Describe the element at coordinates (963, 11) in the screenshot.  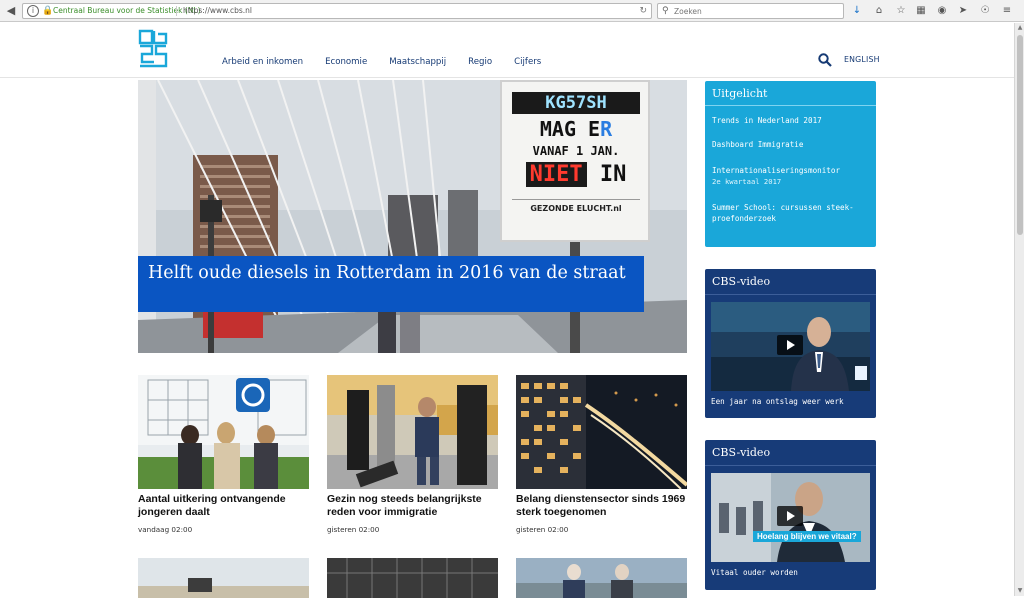
I see `send-icon: ➤` at that location.